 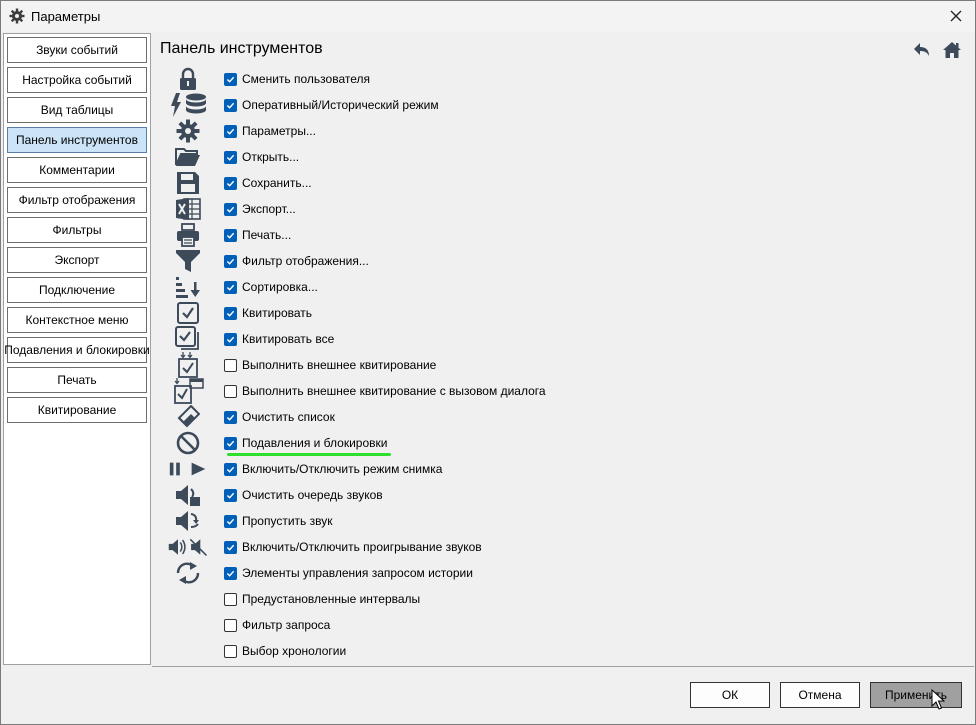 What do you see at coordinates (916, 695) in the screenshot?
I see `apply-button: Применить` at bounding box center [916, 695].